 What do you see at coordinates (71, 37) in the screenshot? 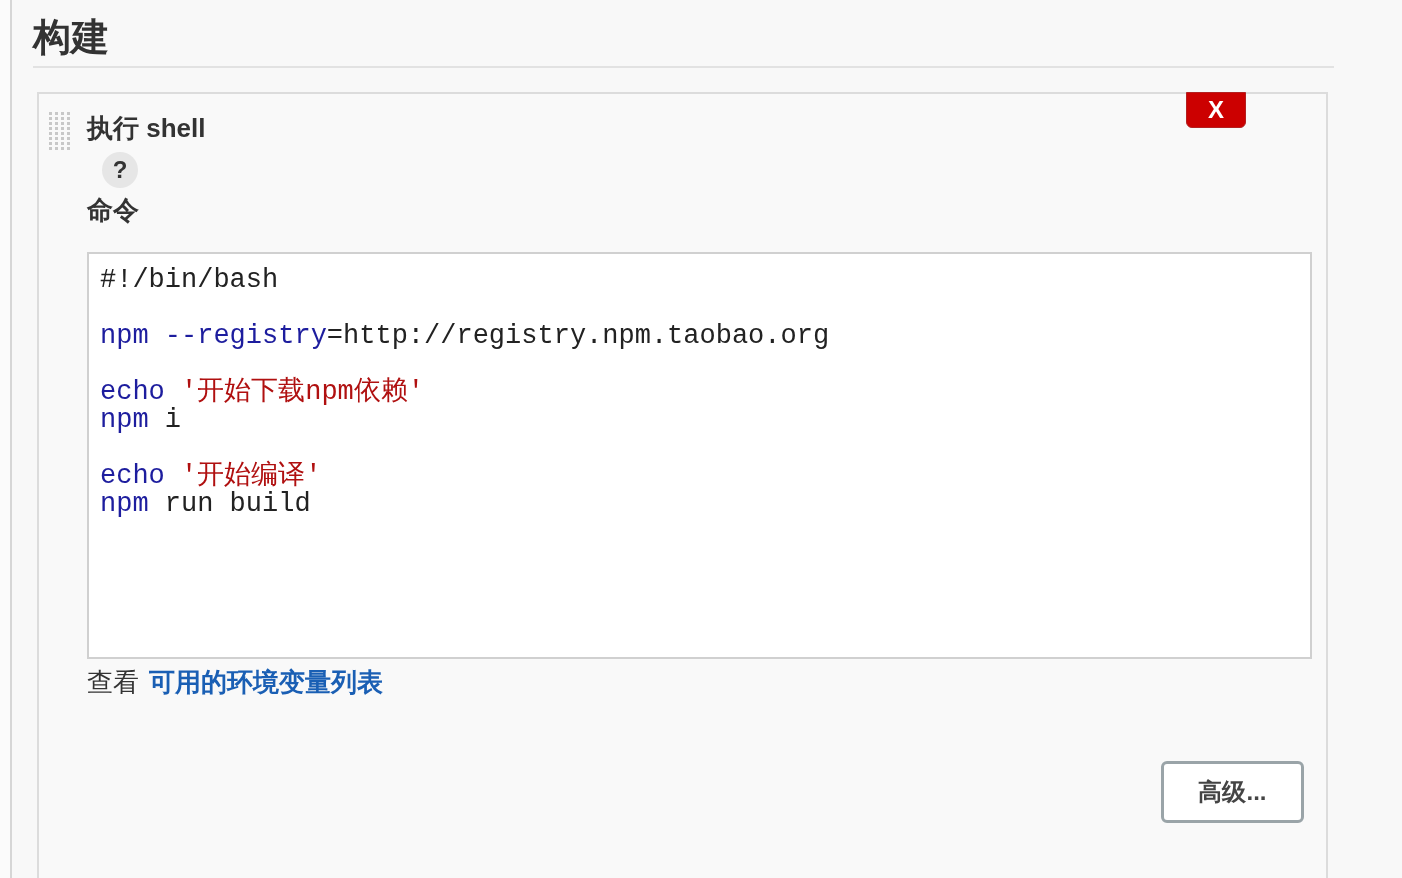
I see `section-title: 构建` at bounding box center [71, 37].